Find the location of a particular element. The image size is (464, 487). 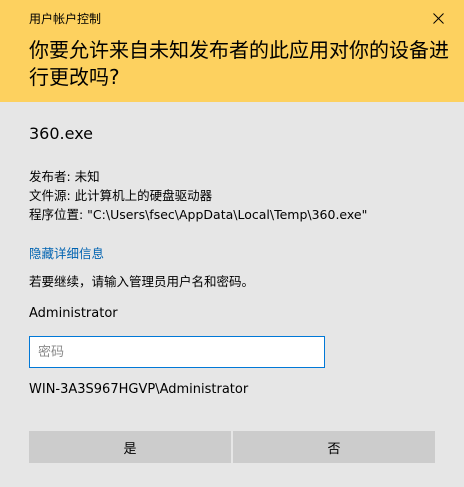

app-name: 360.exe is located at coordinates (61, 133).